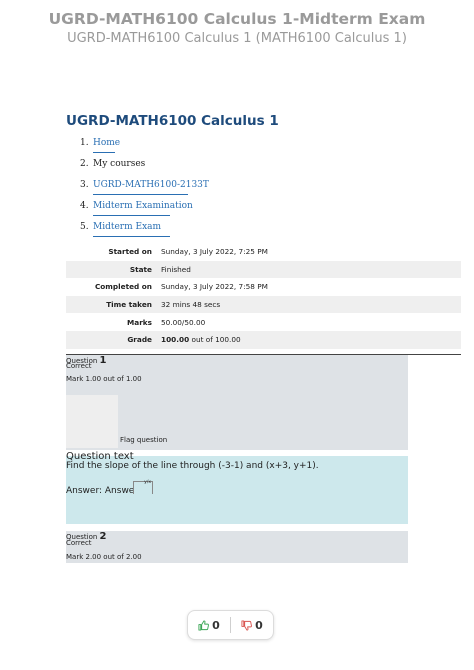 The width and height of the screenshot is (474, 670). What do you see at coordinates (139, 340) in the screenshot?
I see `summary-label: Grade` at bounding box center [139, 340].